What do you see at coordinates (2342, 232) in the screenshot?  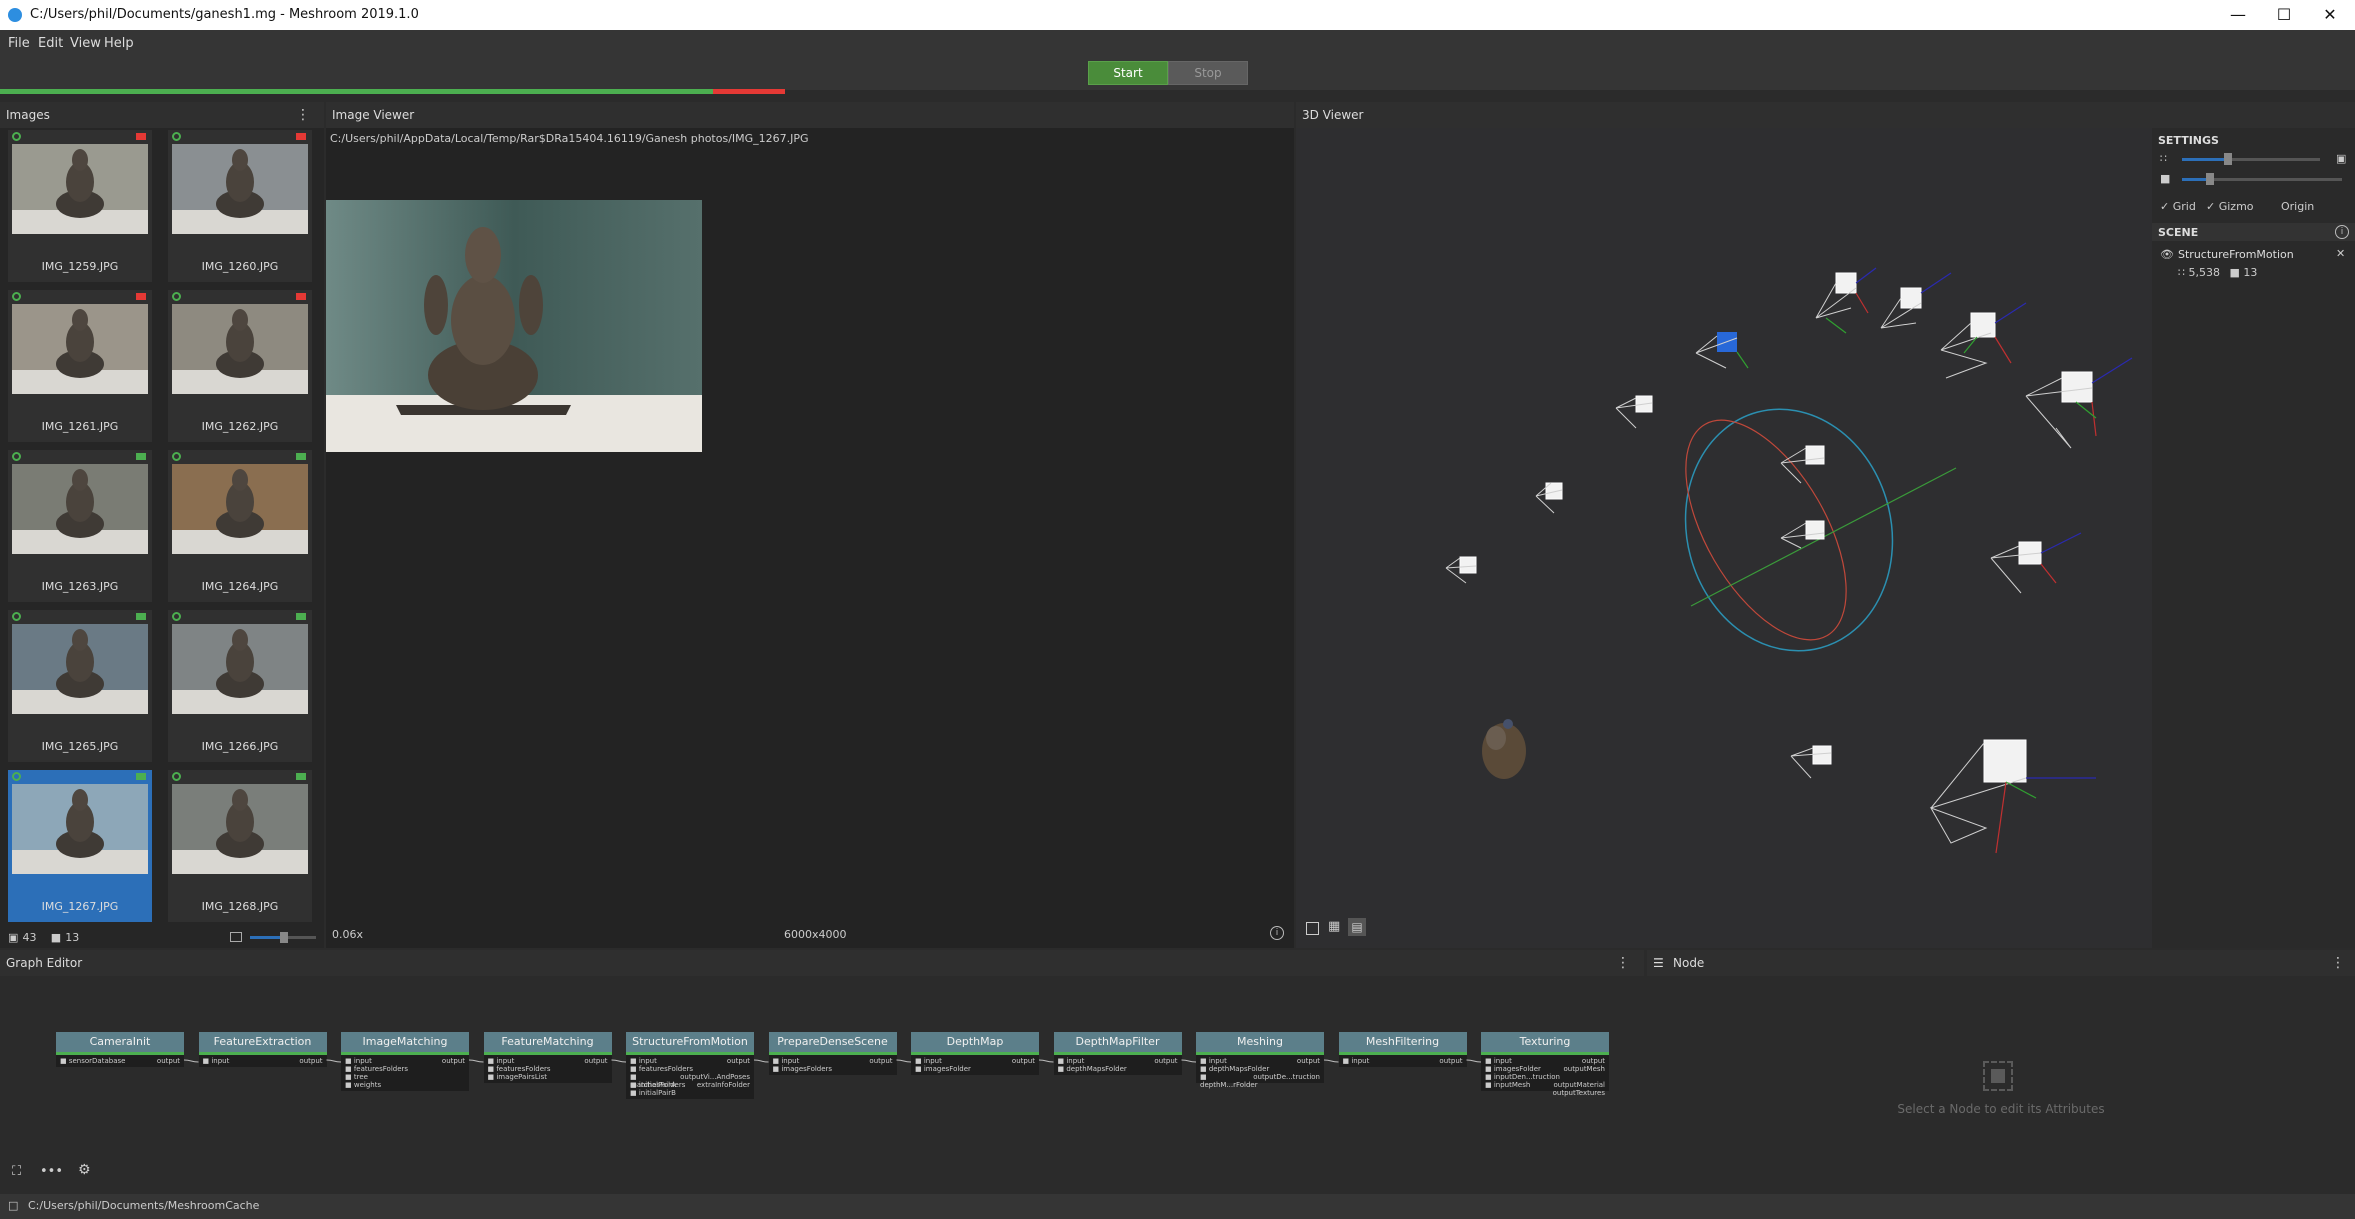 I see `scene-info-icon: i` at bounding box center [2342, 232].